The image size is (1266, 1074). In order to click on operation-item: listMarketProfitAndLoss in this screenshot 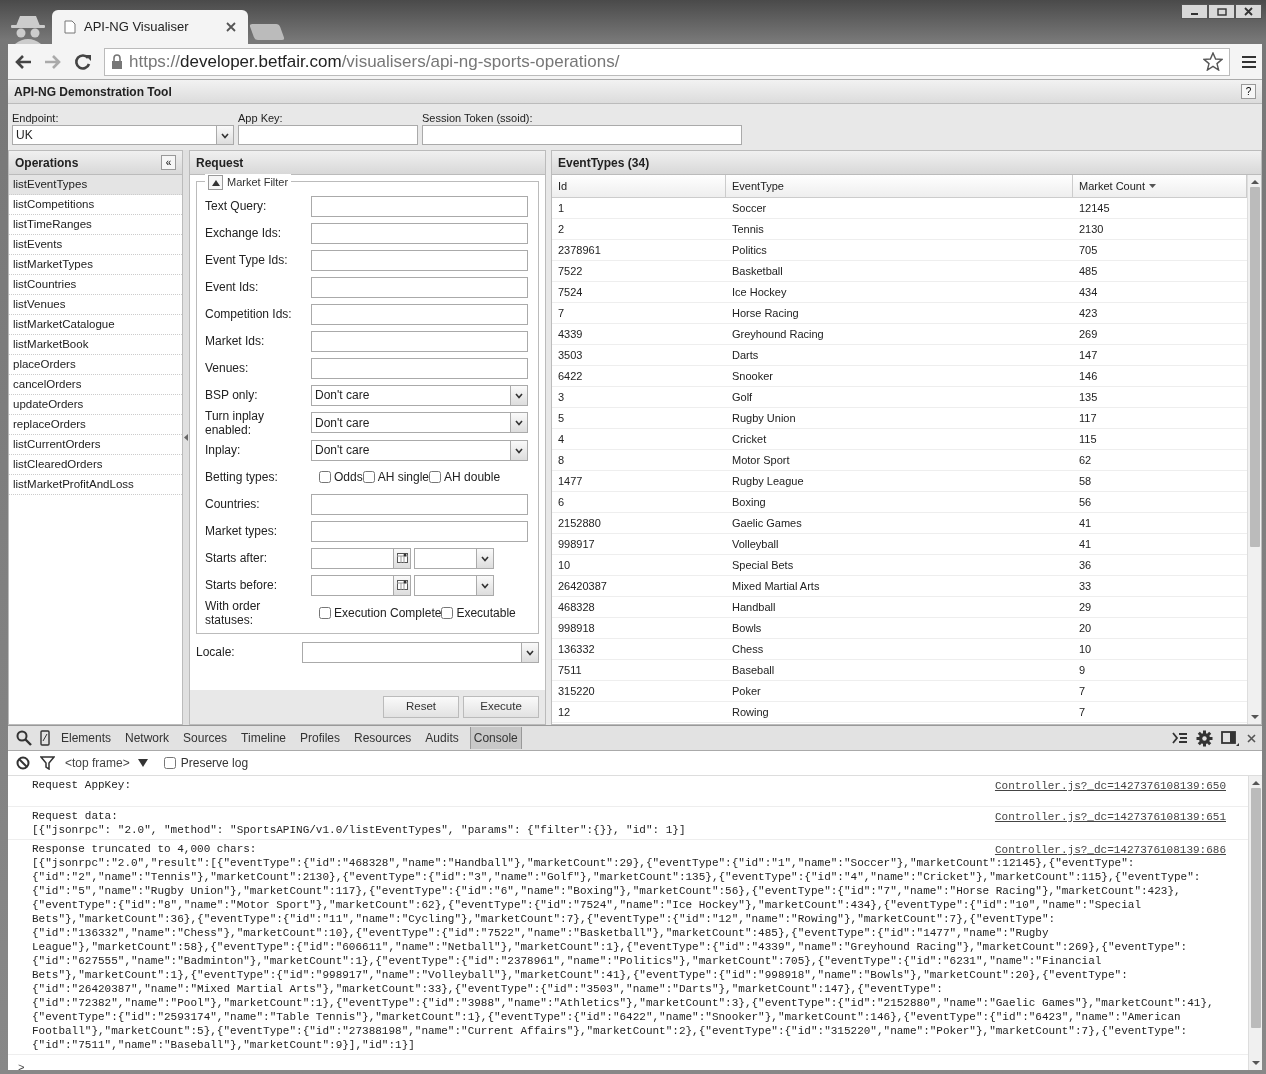, I will do `click(95, 485)`.